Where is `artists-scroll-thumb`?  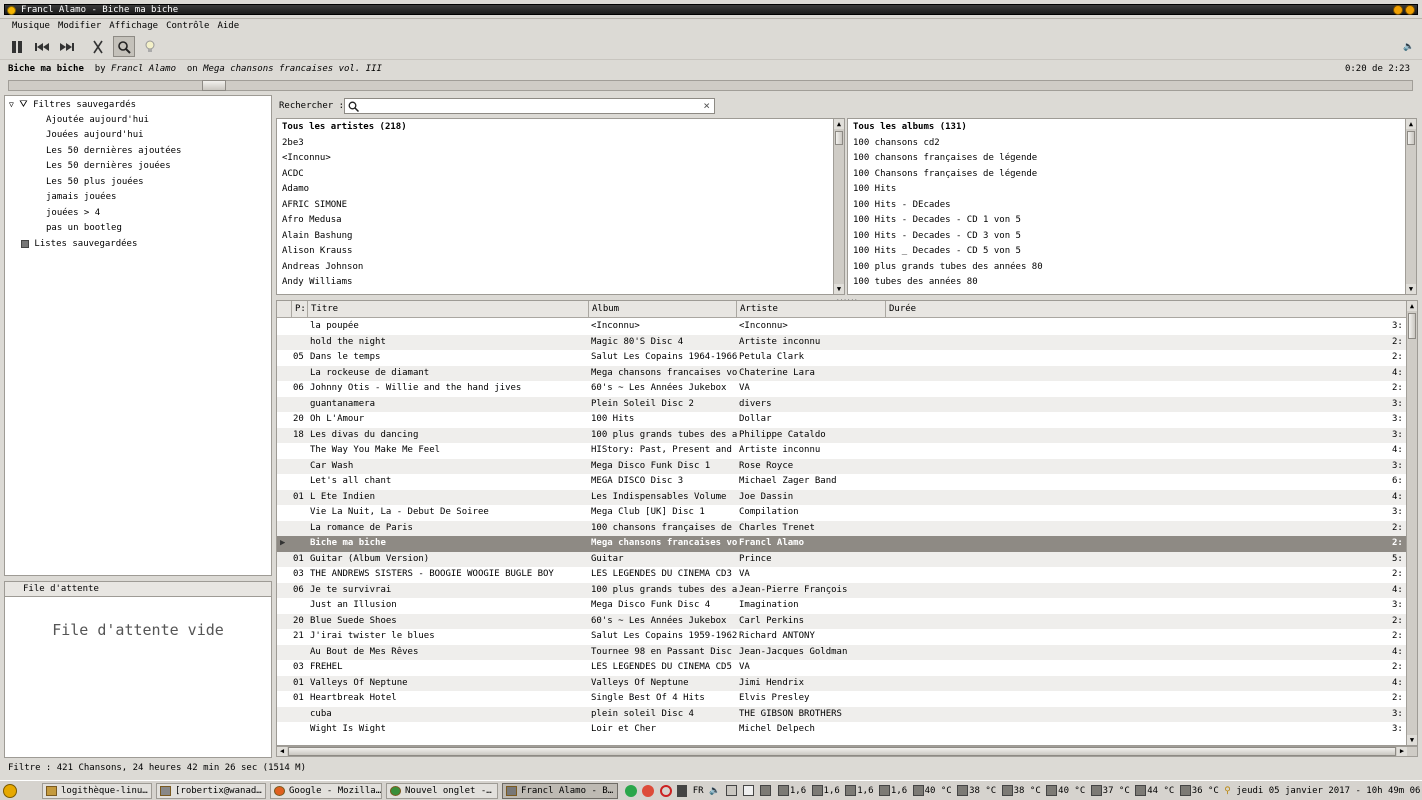
artists-scroll-thumb is located at coordinates (839, 138).